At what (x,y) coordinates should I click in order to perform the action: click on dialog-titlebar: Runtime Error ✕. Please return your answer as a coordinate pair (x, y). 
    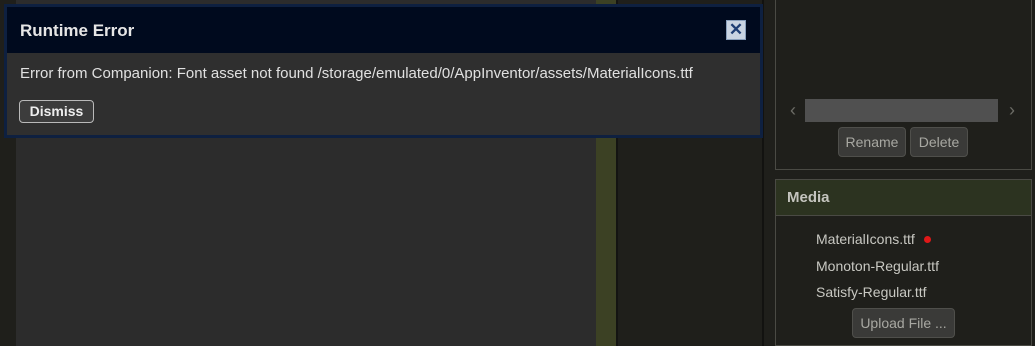
    Looking at the image, I should click on (383, 30).